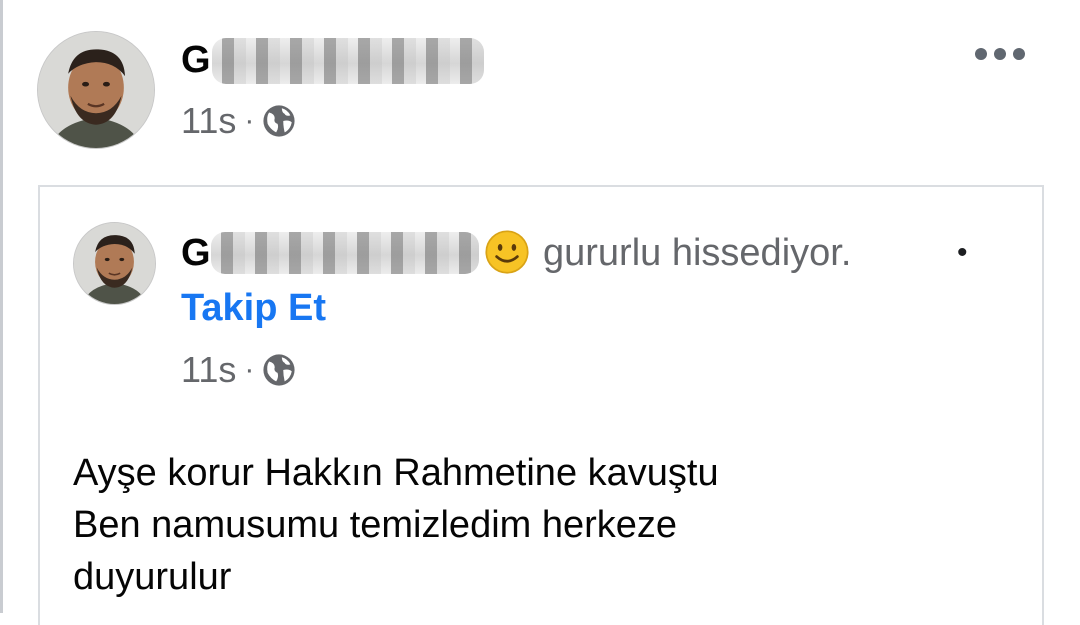  I want to click on follow-link: Takip Et, so click(253, 308).